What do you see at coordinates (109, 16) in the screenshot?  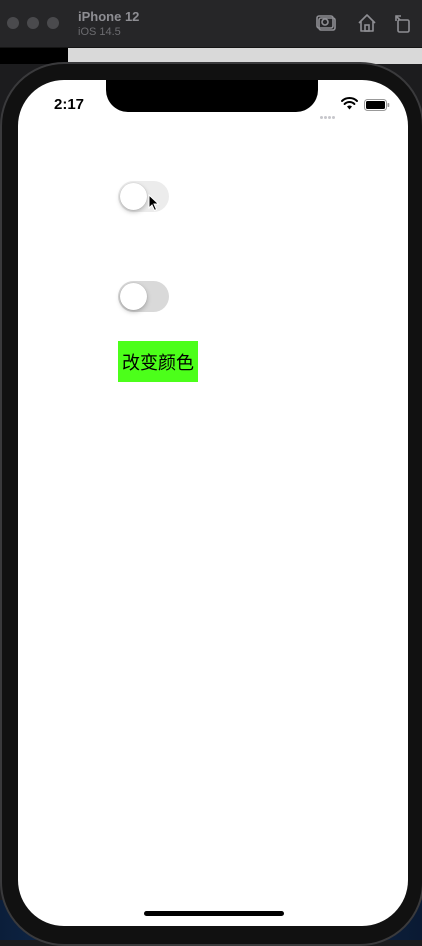 I see `simulator-device-name: iPhone 12` at bounding box center [109, 16].